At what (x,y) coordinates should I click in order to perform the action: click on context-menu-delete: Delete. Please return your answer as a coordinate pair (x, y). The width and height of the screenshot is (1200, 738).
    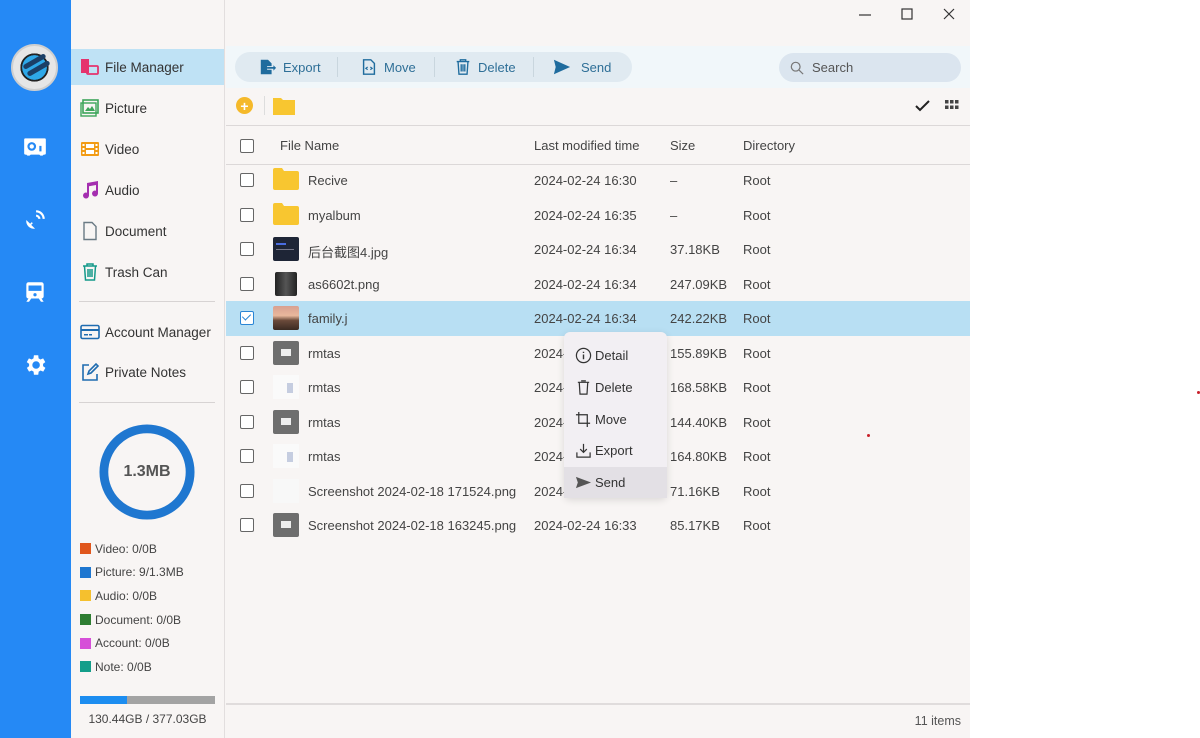
    Looking at the image, I should click on (615, 388).